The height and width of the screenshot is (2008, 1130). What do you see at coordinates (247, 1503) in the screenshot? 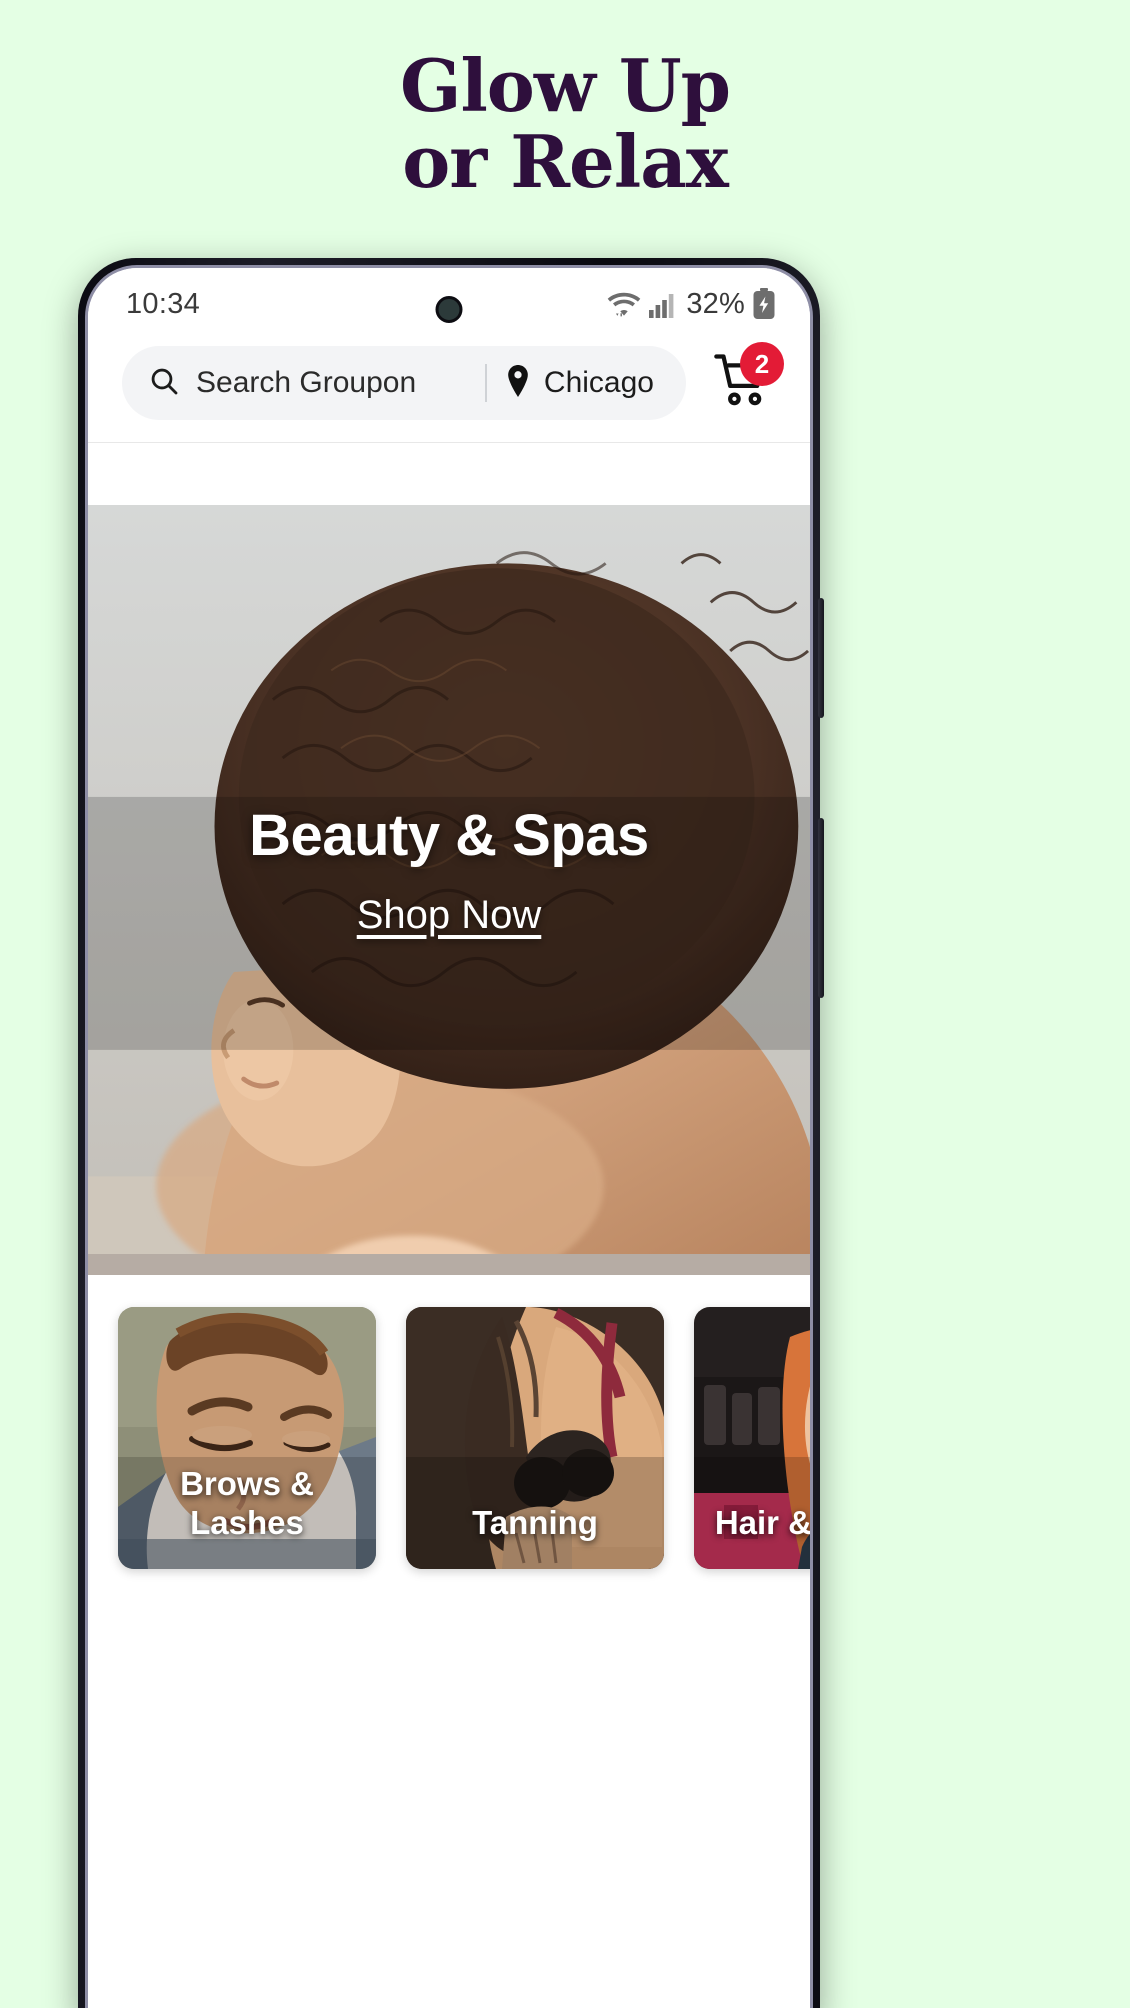
I see `category-label: Brows & Lashes` at bounding box center [247, 1503].